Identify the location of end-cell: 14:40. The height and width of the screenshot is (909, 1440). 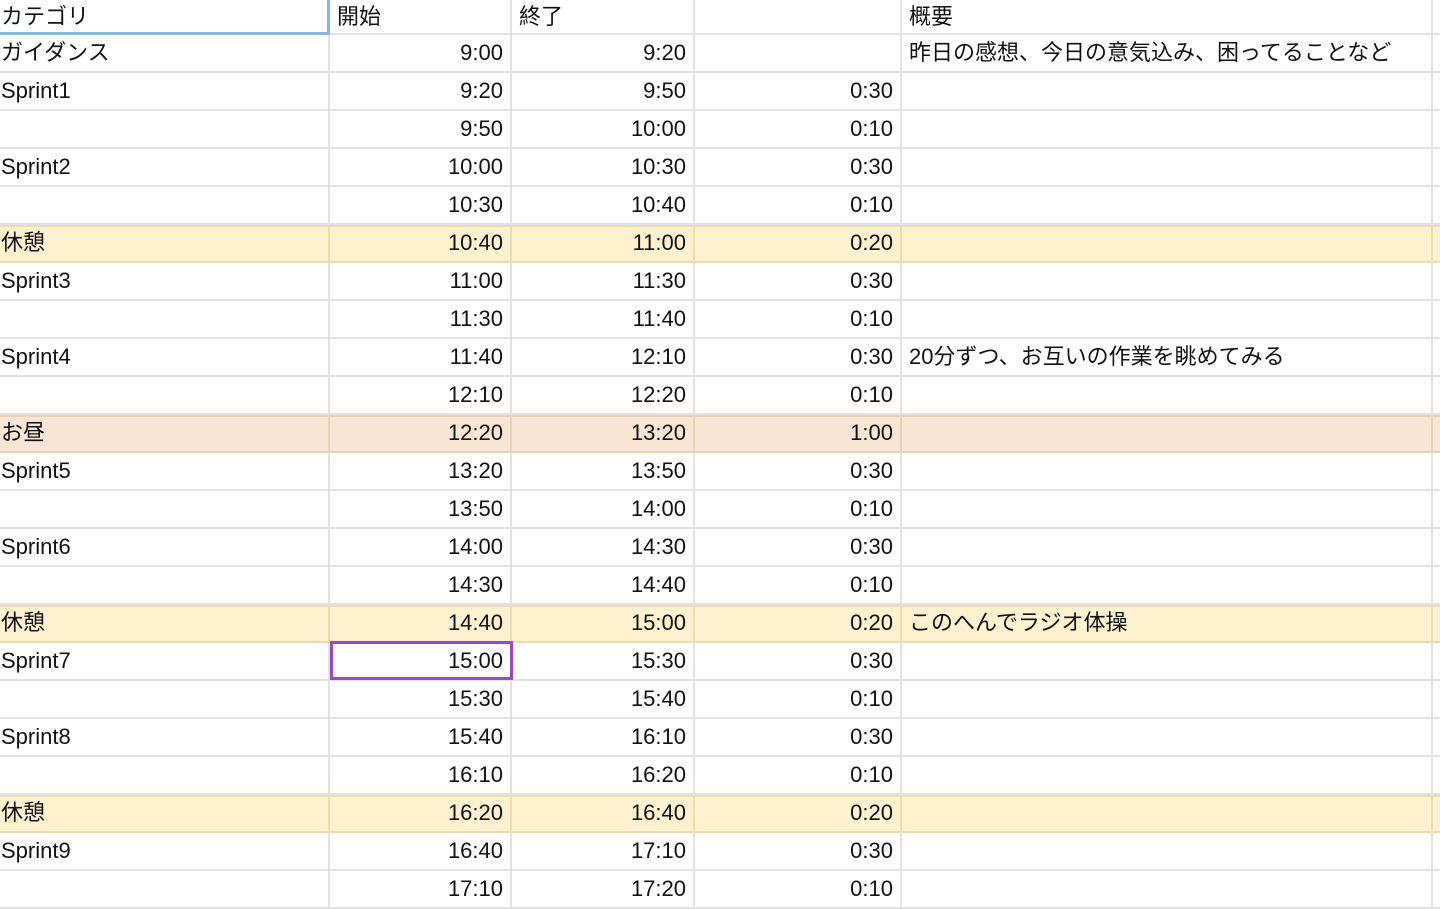
(603, 585).